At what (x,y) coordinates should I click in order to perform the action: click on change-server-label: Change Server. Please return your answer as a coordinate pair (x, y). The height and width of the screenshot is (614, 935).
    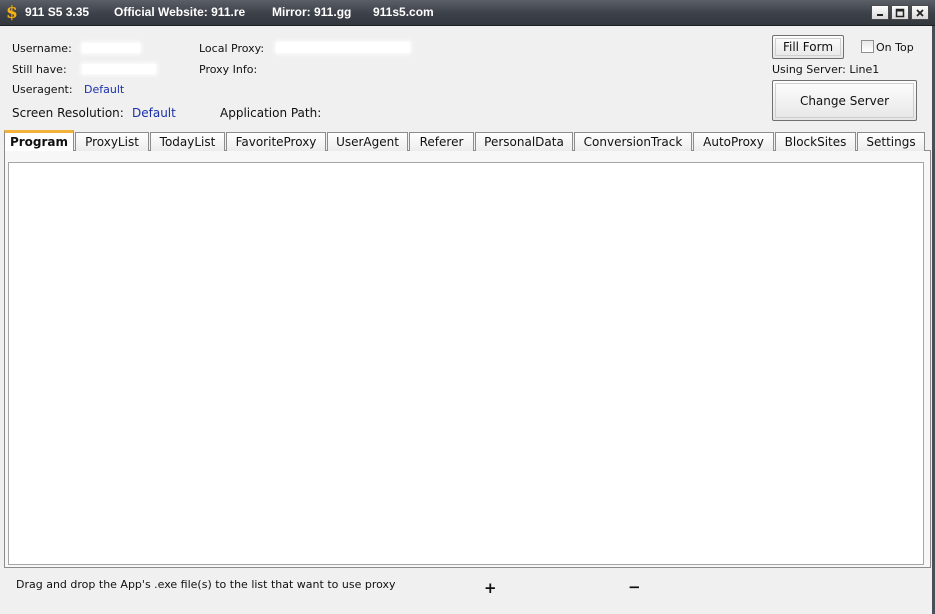
    Looking at the image, I should click on (844, 100).